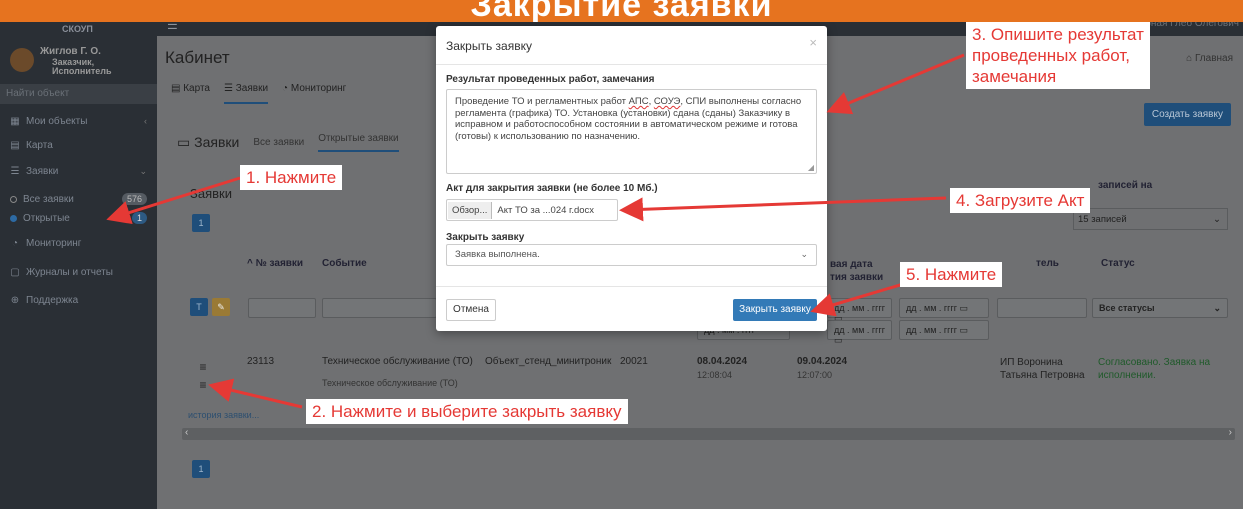 This screenshot has height=509, width=1243. I want to click on callout-step-5: 5. Нажмите, so click(951, 274).